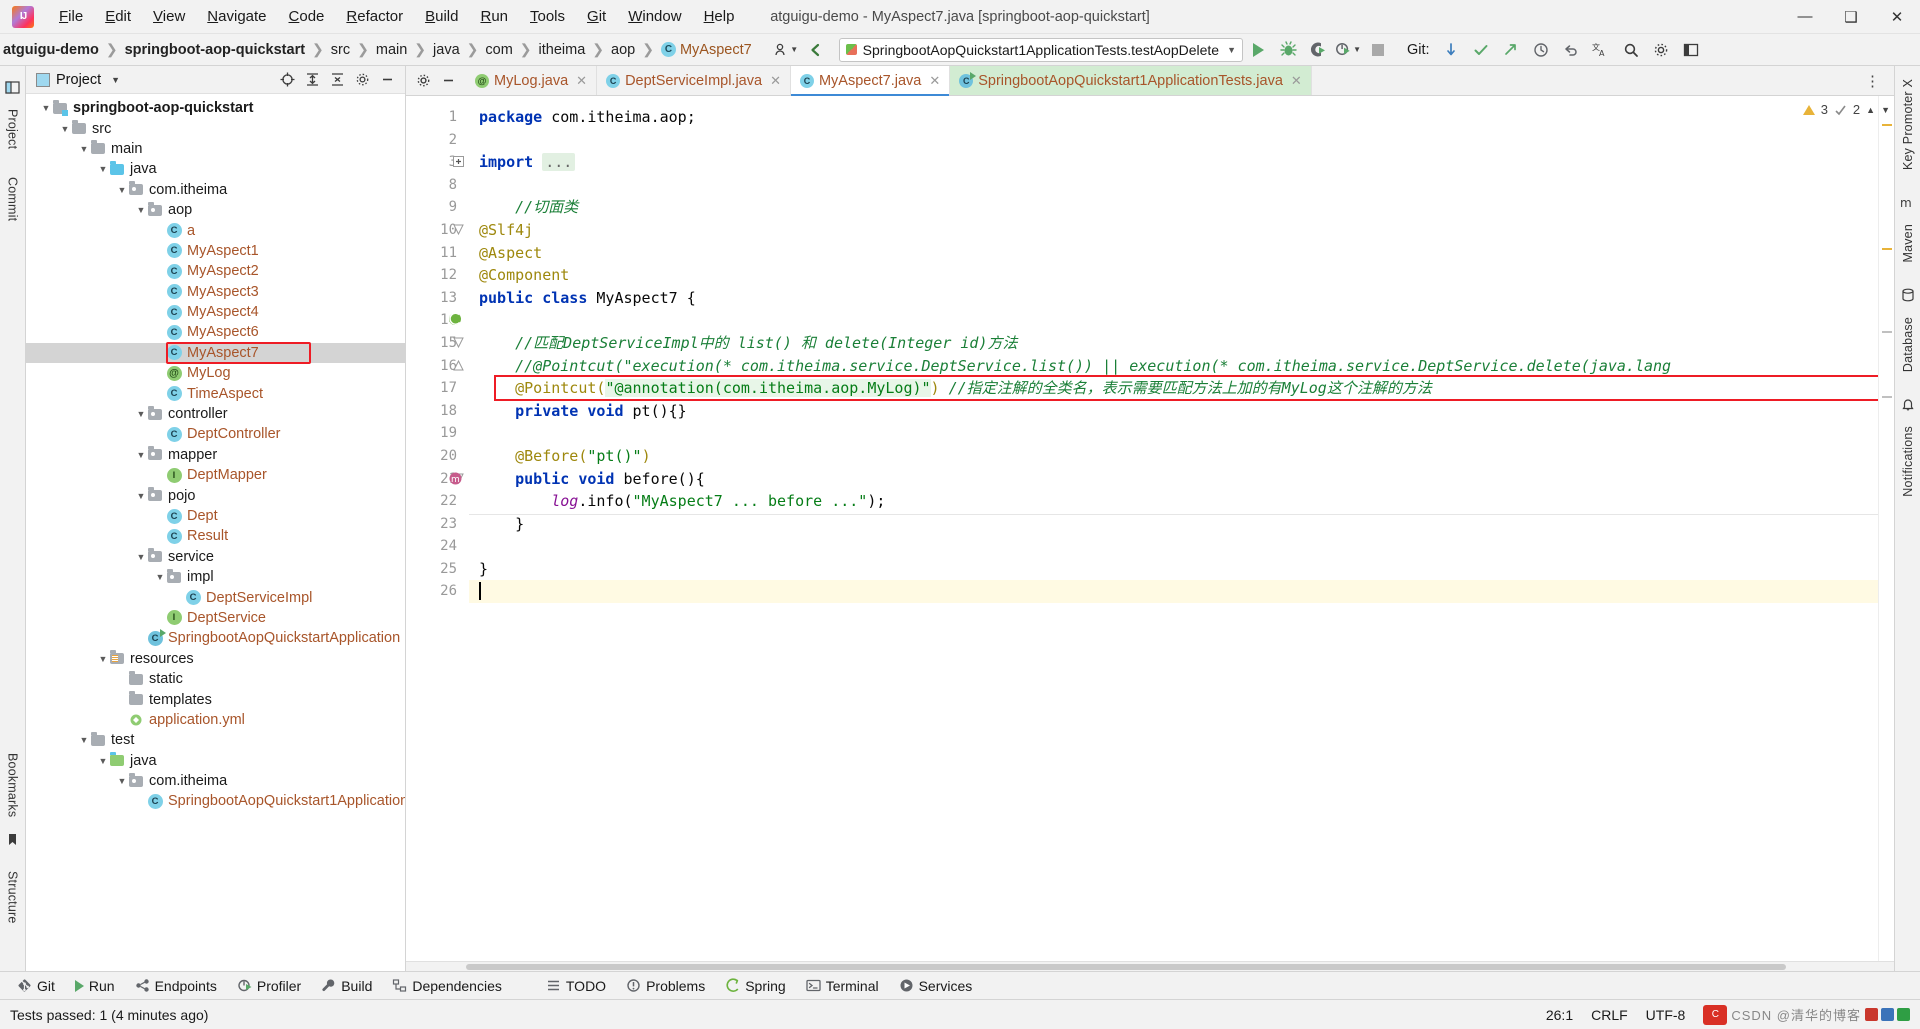 Image resolution: width=1920 pixels, height=1029 pixels. I want to click on tool-window-run: Run, so click(95, 986).